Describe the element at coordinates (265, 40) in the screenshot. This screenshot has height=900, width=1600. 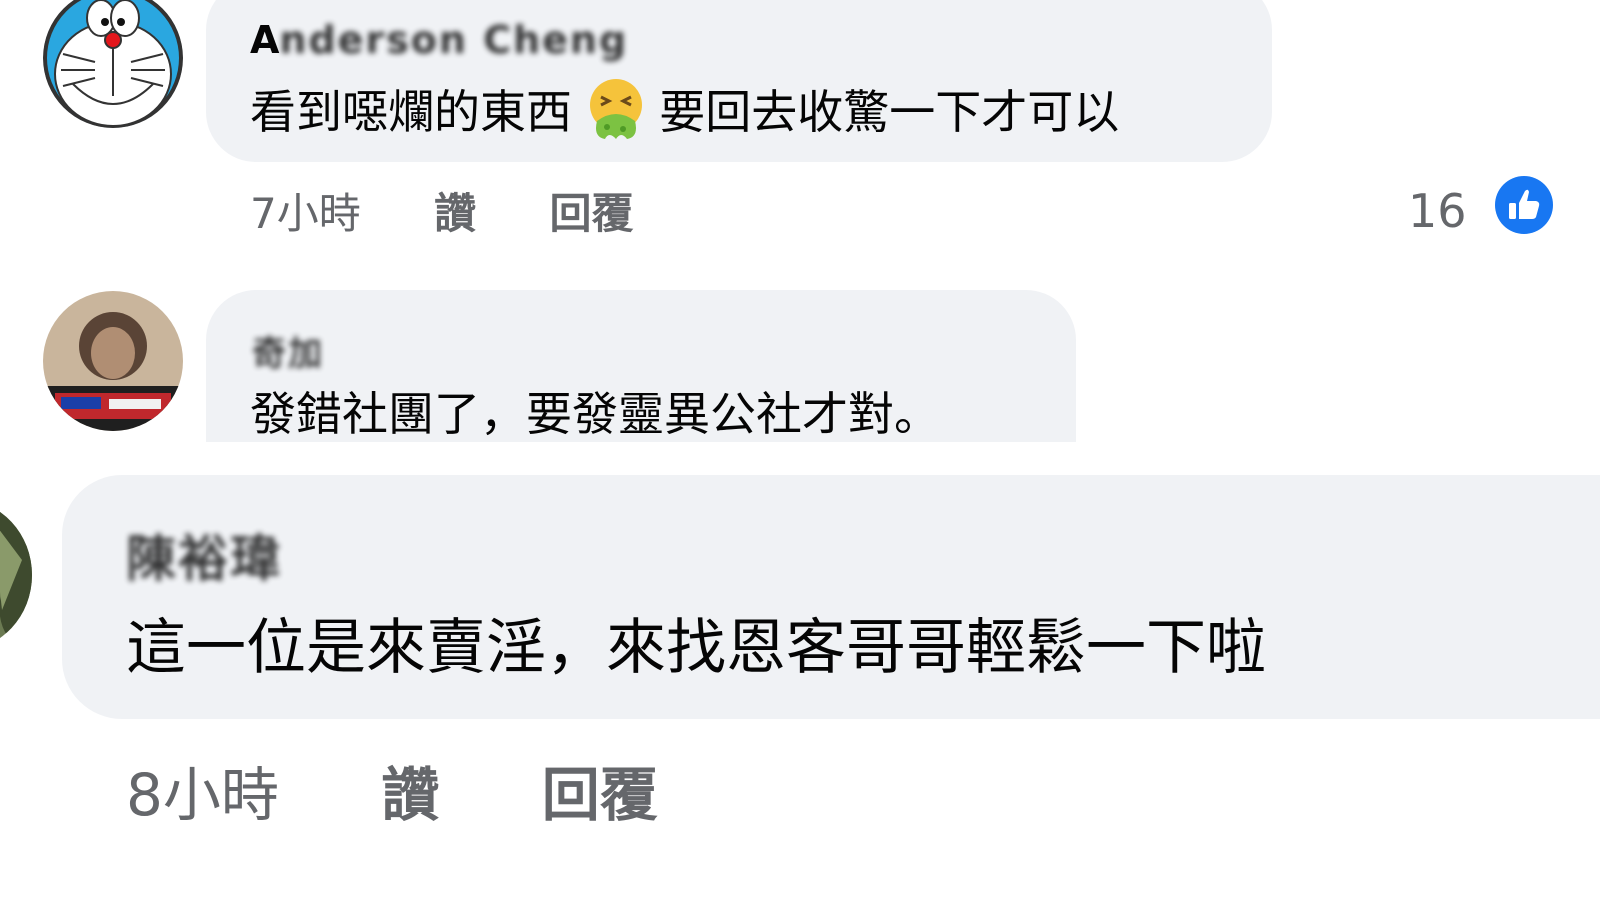
I see `author-initial: A` at that location.